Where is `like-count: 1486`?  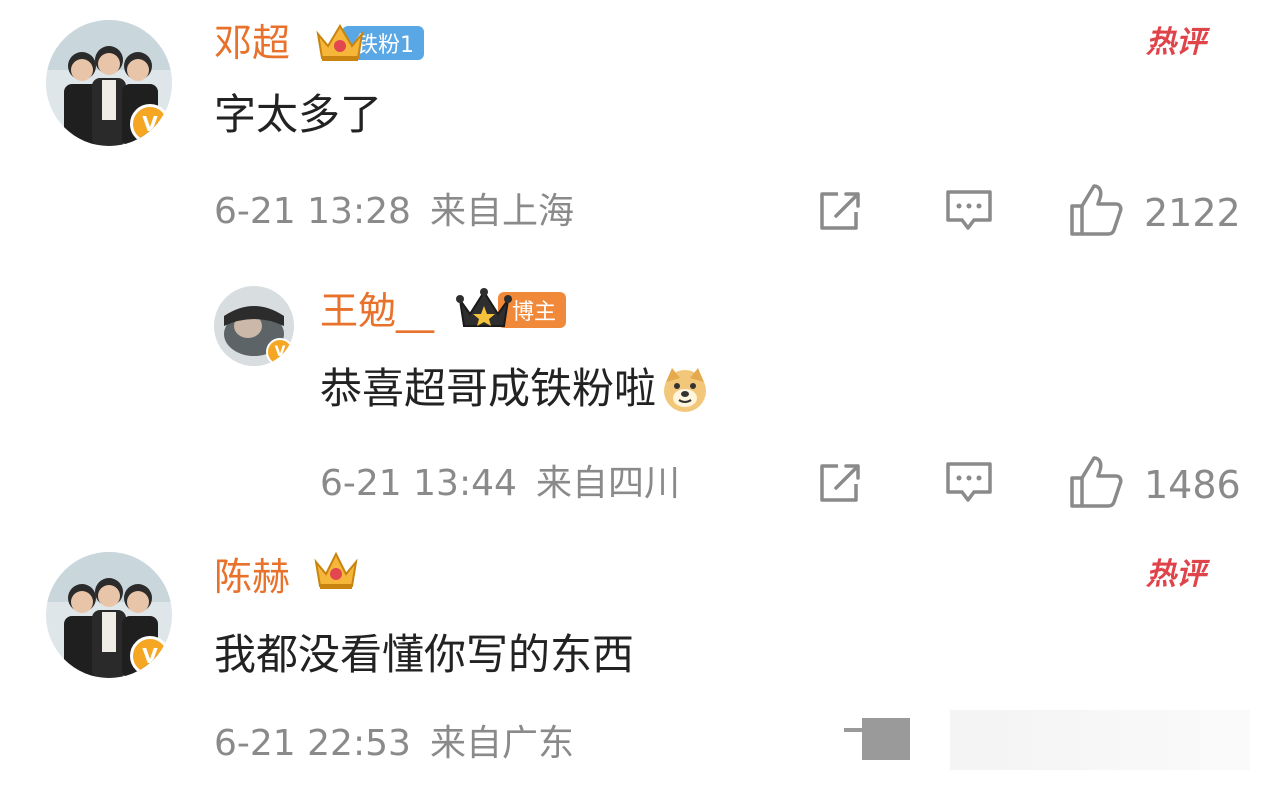
like-count: 1486 is located at coordinates (1192, 485).